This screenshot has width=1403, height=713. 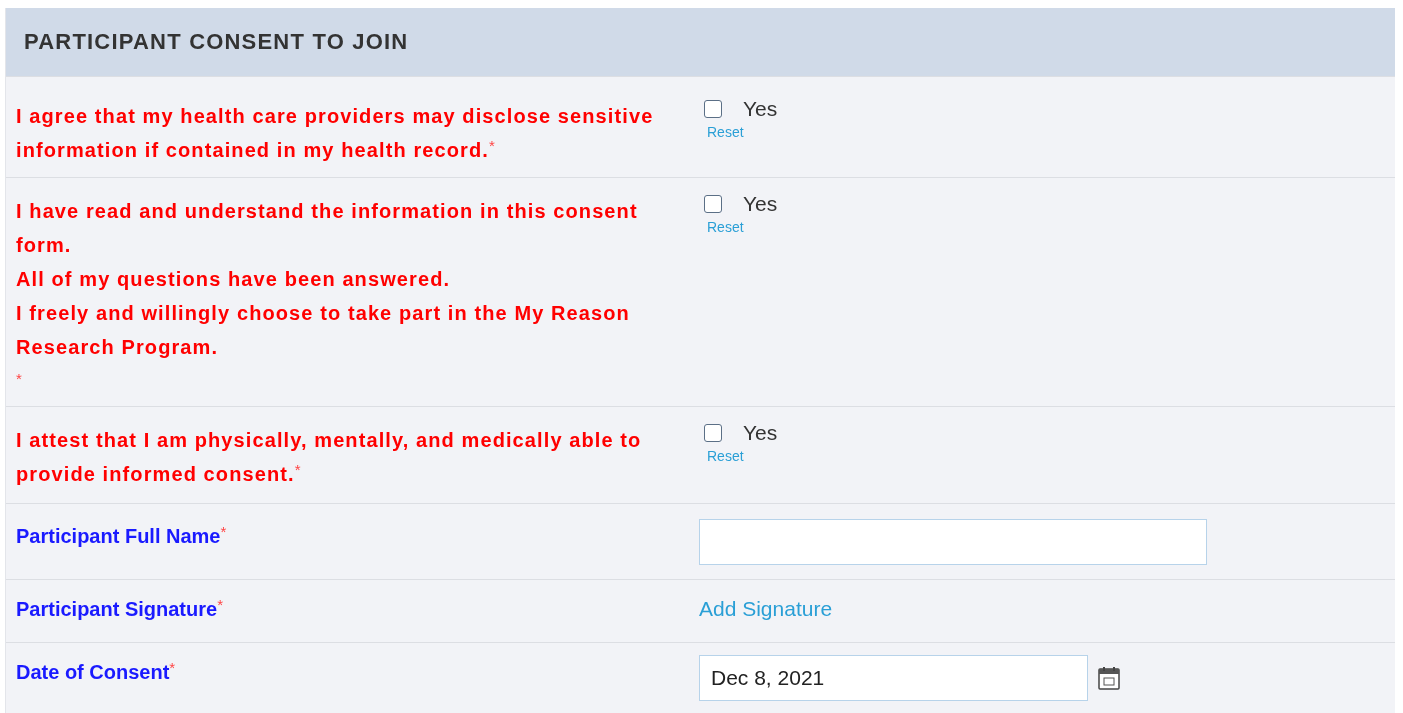 I want to click on section-title: PARTICIPANT CONSENT TO JOIN, so click(x=216, y=42).